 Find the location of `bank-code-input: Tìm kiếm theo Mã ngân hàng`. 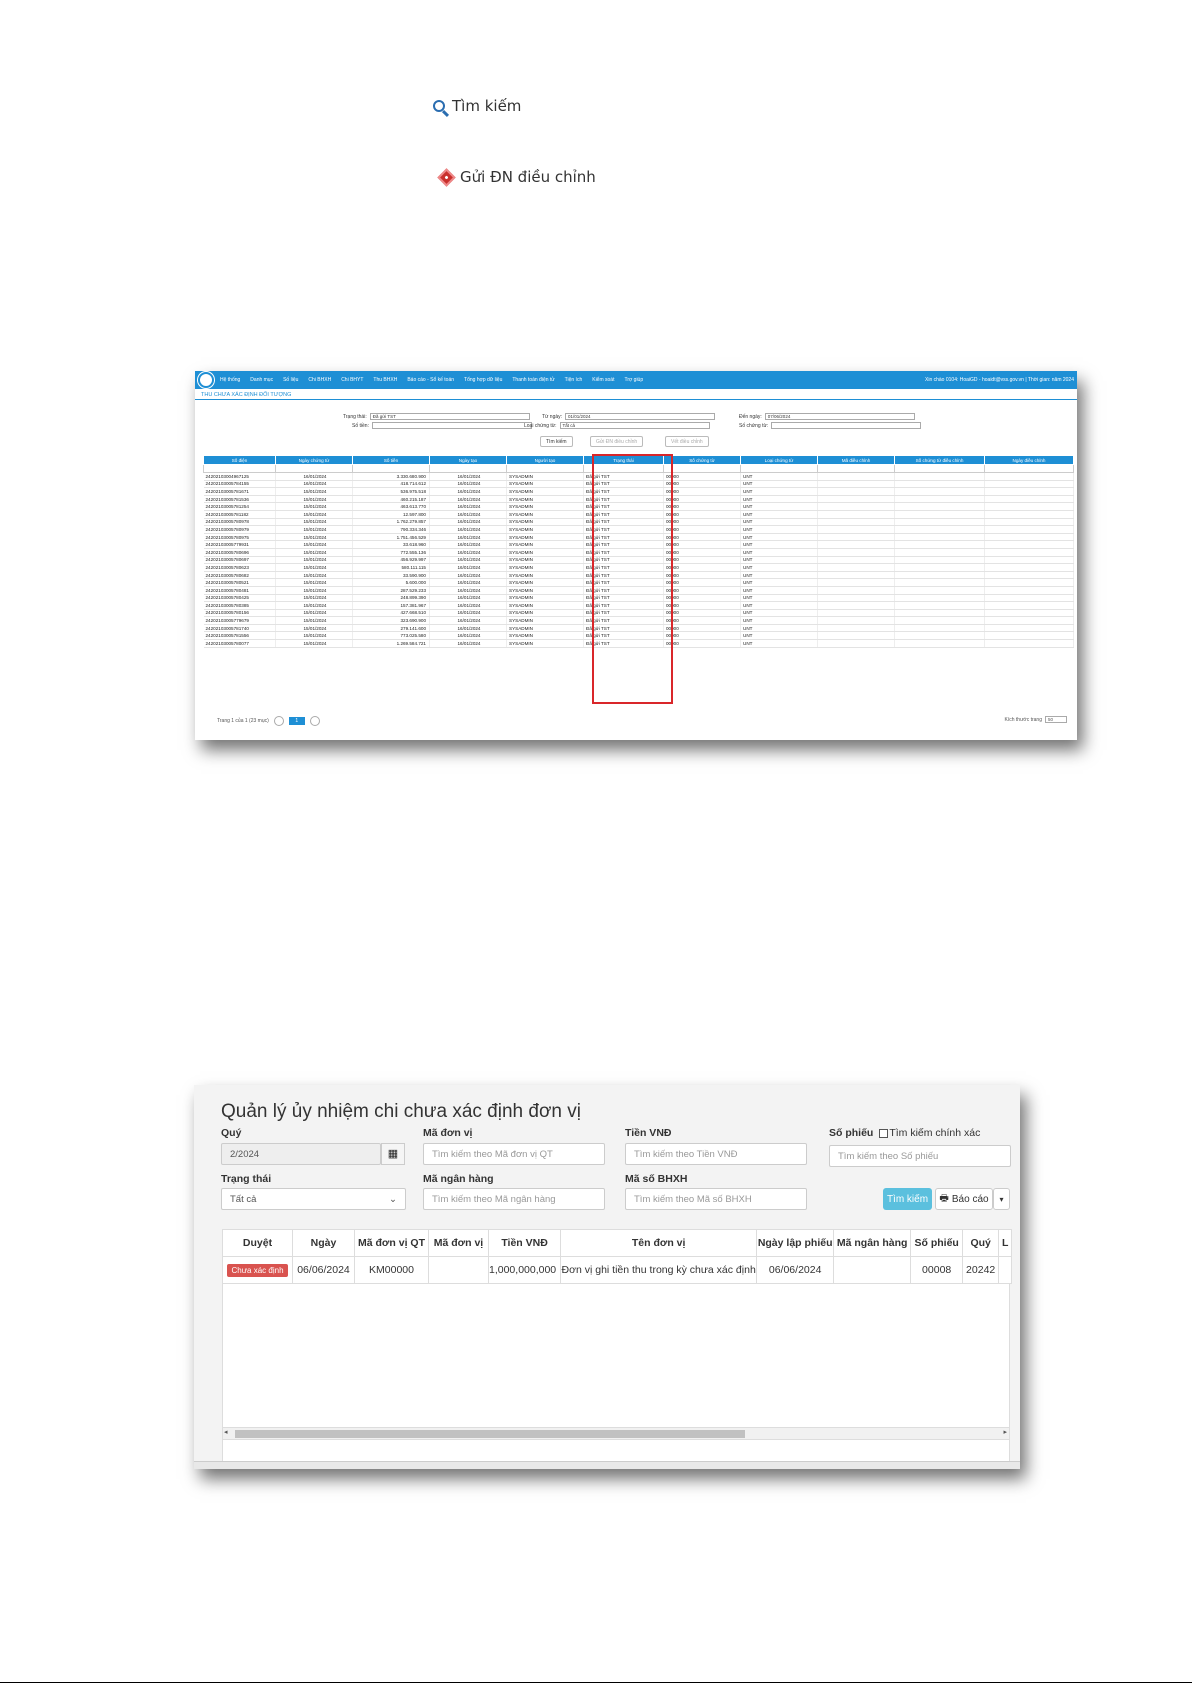

bank-code-input: Tìm kiếm theo Mã ngân hàng is located at coordinates (514, 1199).